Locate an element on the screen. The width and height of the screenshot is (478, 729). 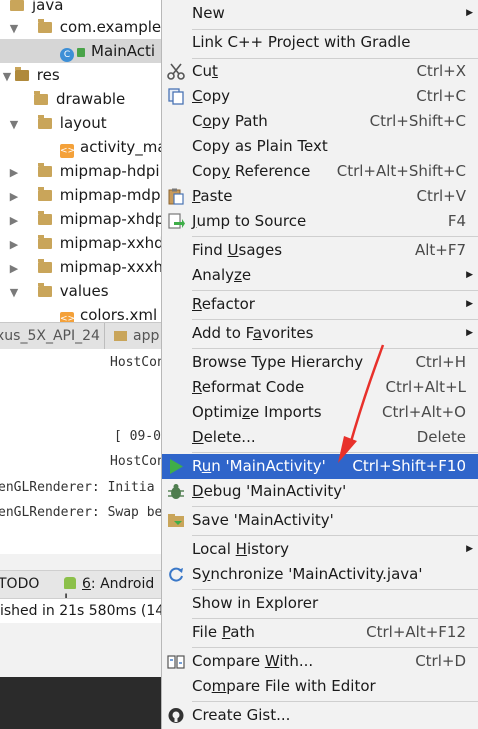
menu-item-copy-plain-text: Copy as Plain Text is located at coordinates (320, 146).